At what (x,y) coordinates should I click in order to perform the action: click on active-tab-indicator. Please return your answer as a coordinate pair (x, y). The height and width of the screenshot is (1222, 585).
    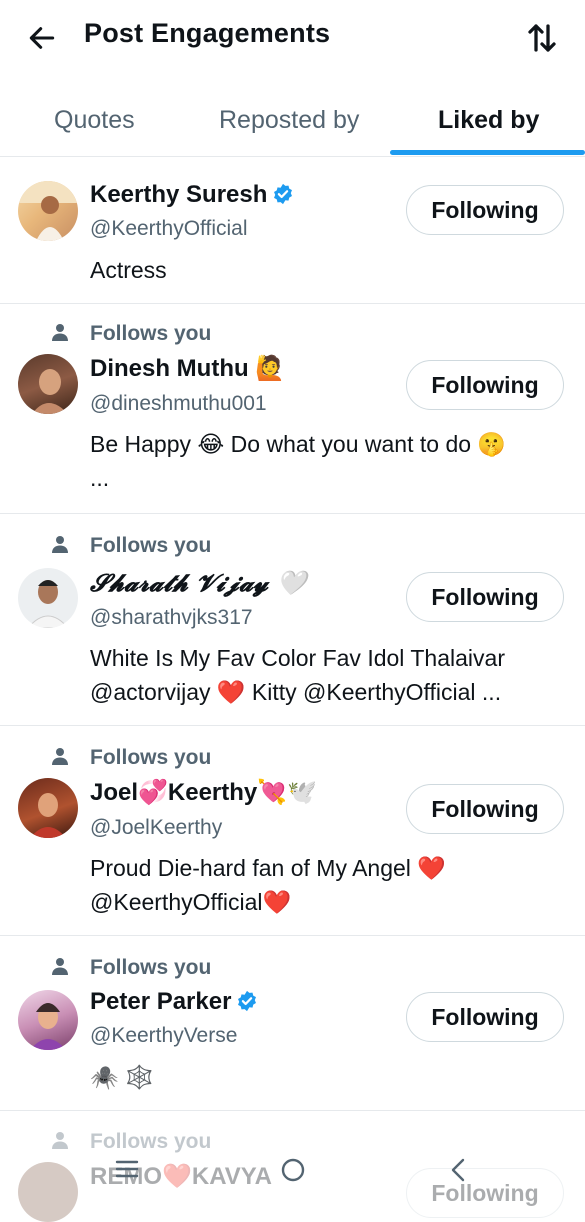
    Looking at the image, I should click on (487, 152).